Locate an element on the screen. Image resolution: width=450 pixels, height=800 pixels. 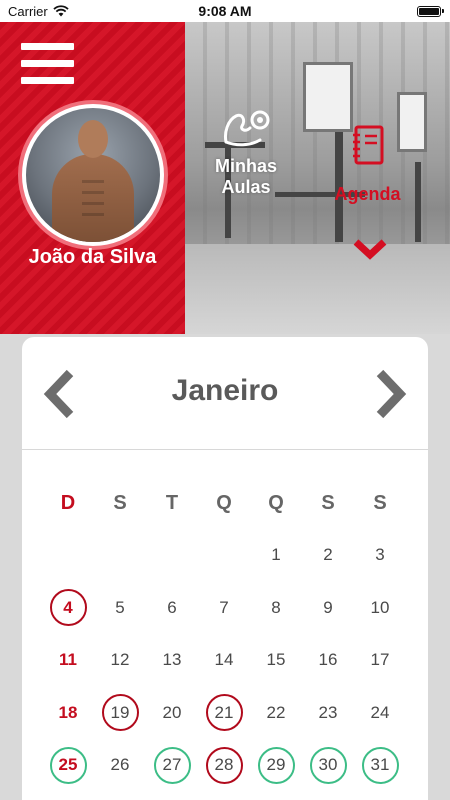
carrier-label: Carrier is located at coordinates (28, 11).